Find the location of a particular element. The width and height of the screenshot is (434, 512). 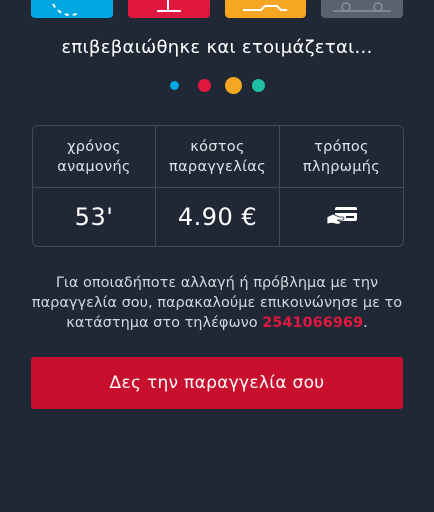

delivery-icon is located at coordinates (362, 7).